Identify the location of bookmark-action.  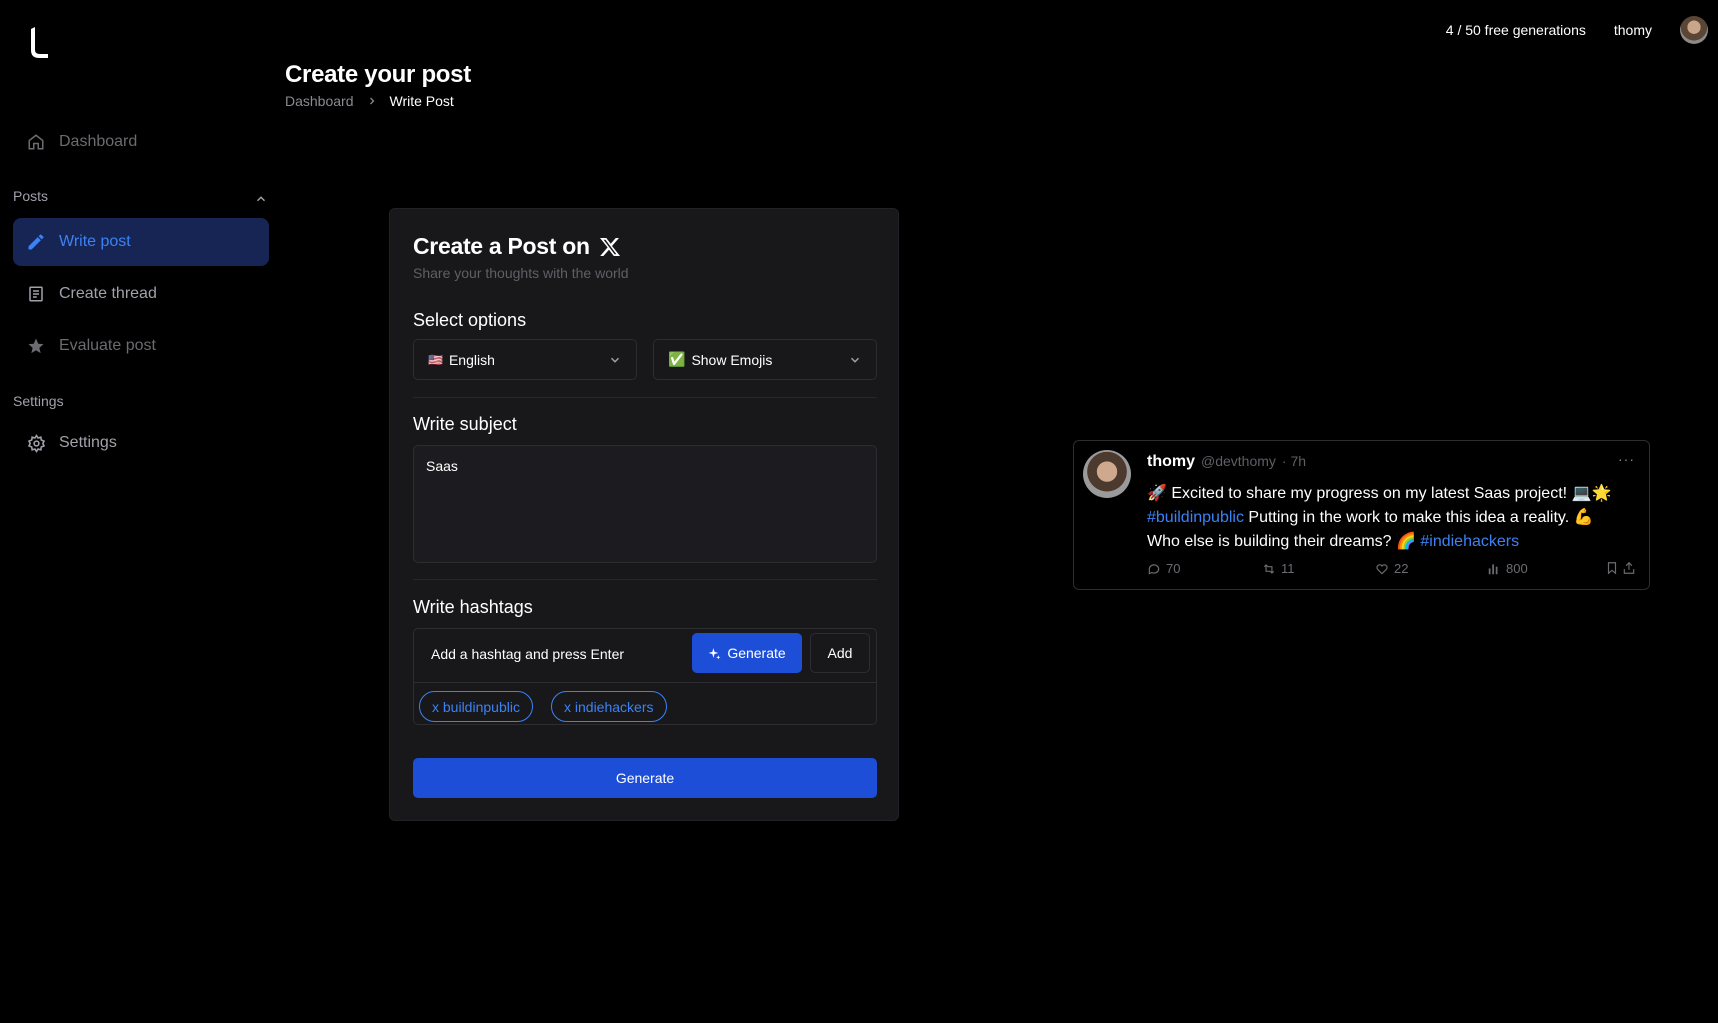
(1612, 568).